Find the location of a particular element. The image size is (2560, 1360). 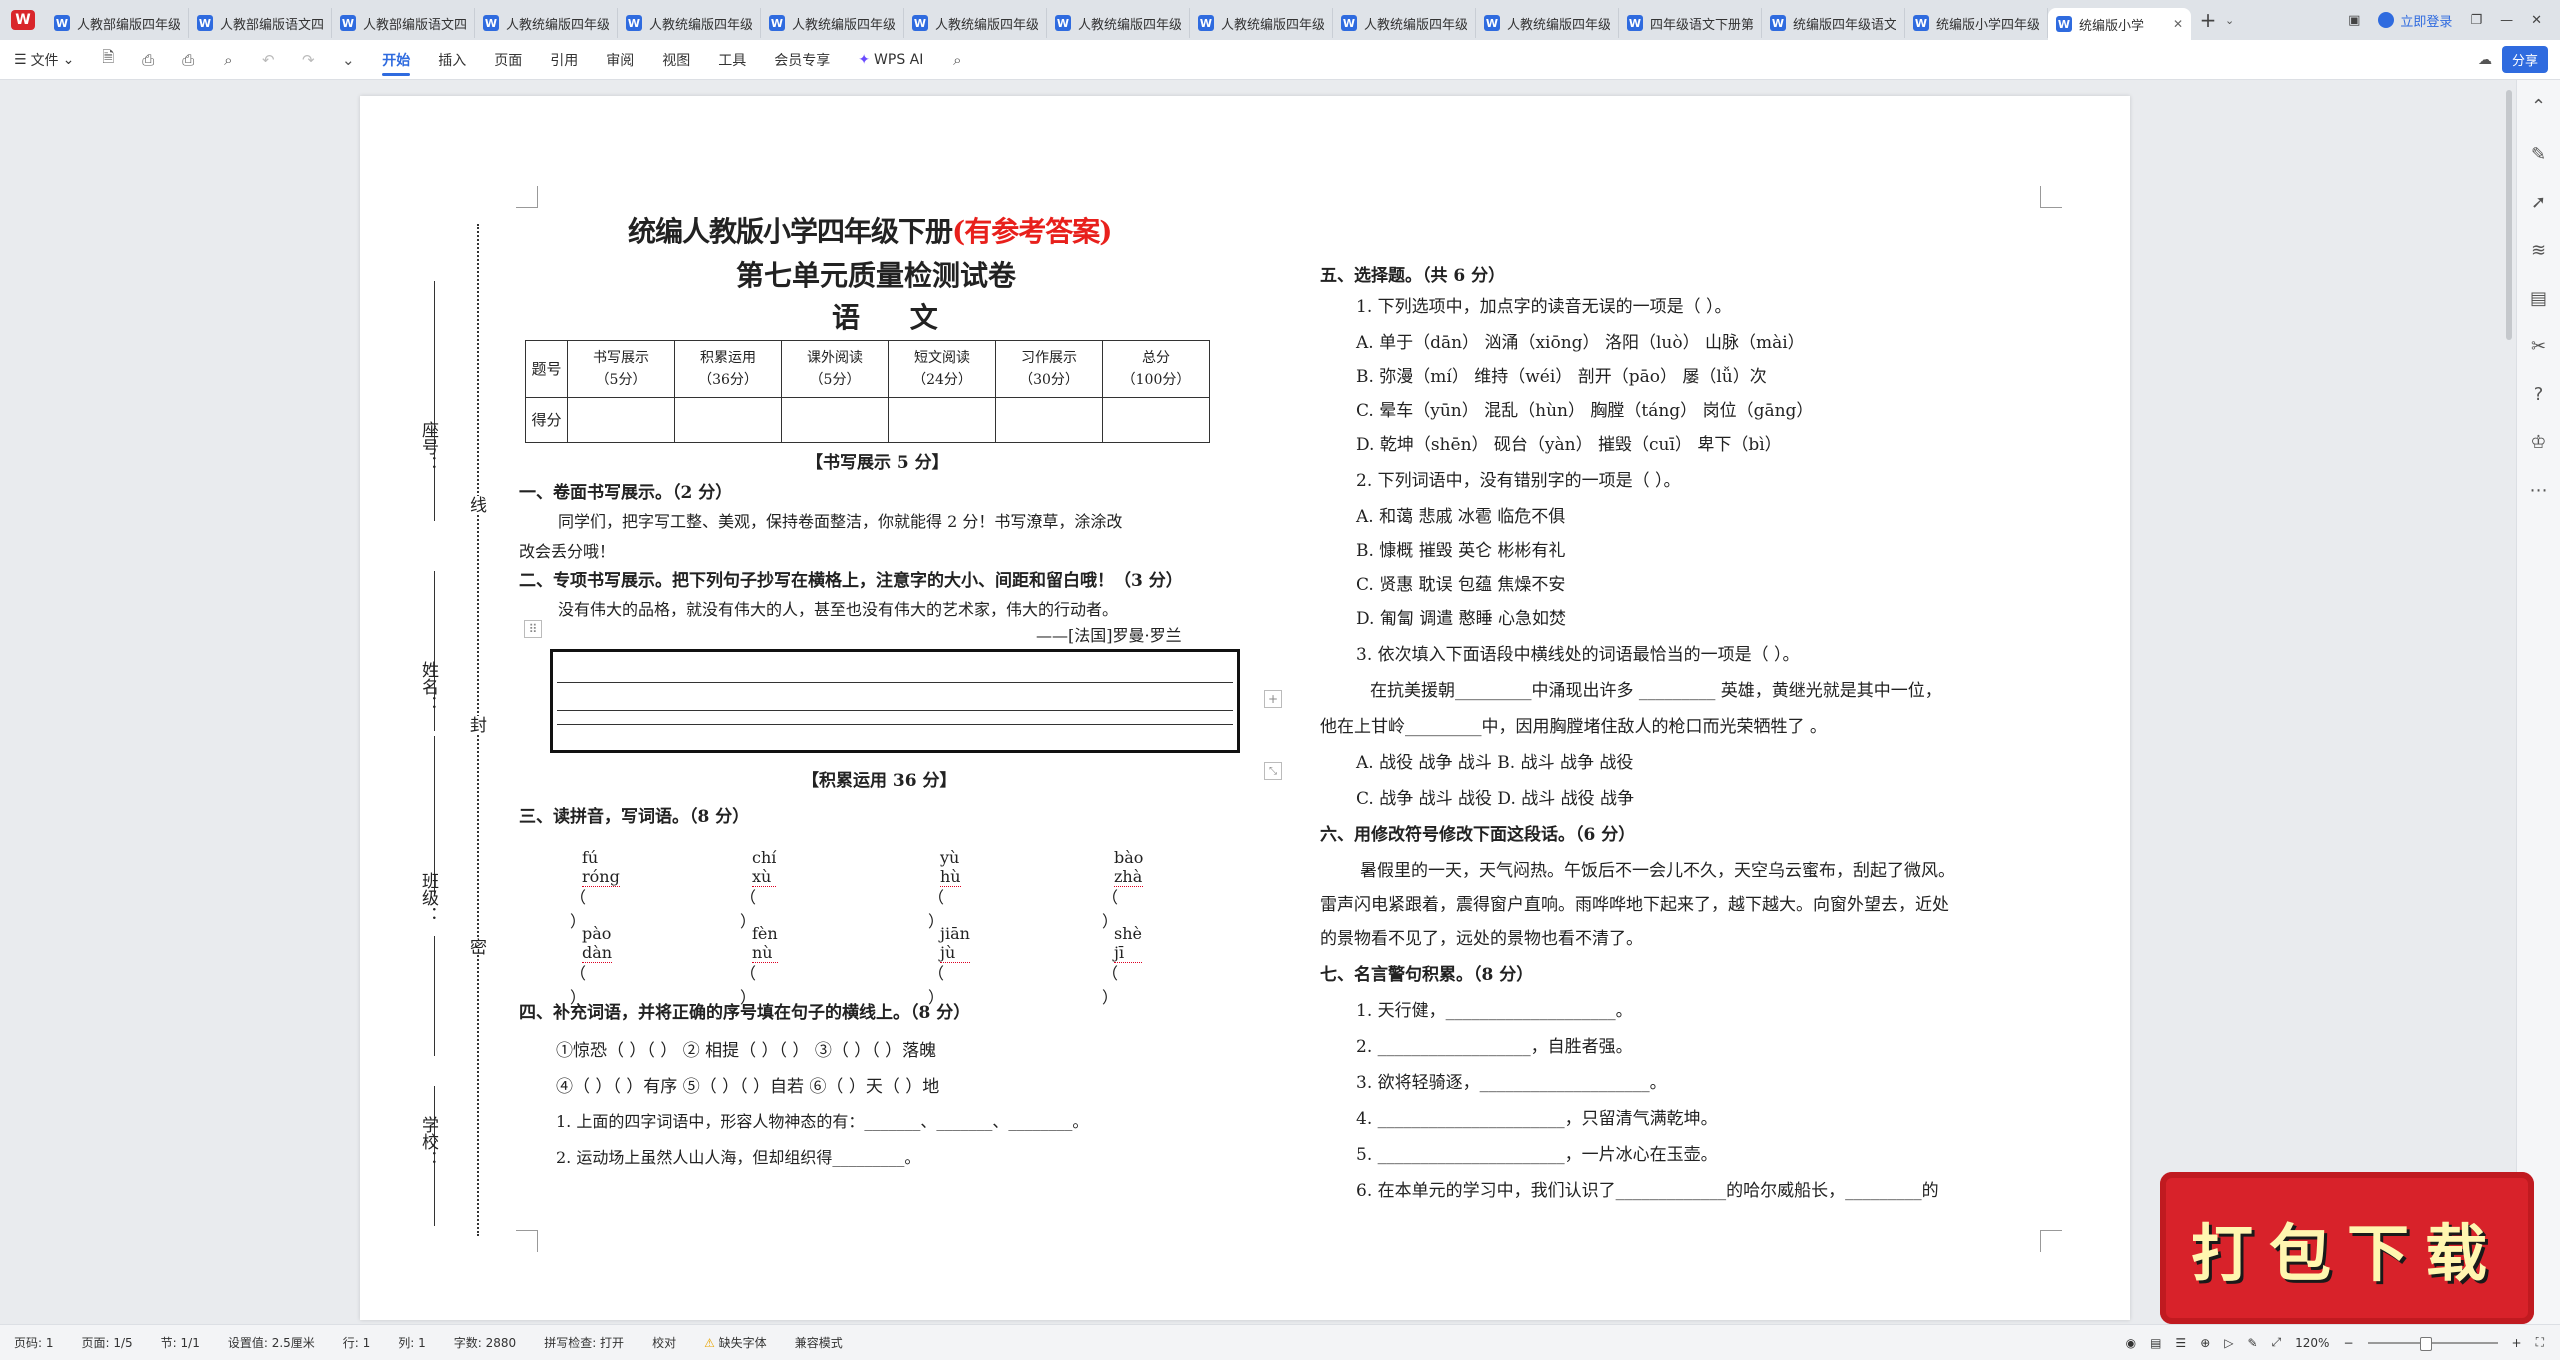

missing-font-warning: ⚠ 缺失字体 is located at coordinates (735, 1342).